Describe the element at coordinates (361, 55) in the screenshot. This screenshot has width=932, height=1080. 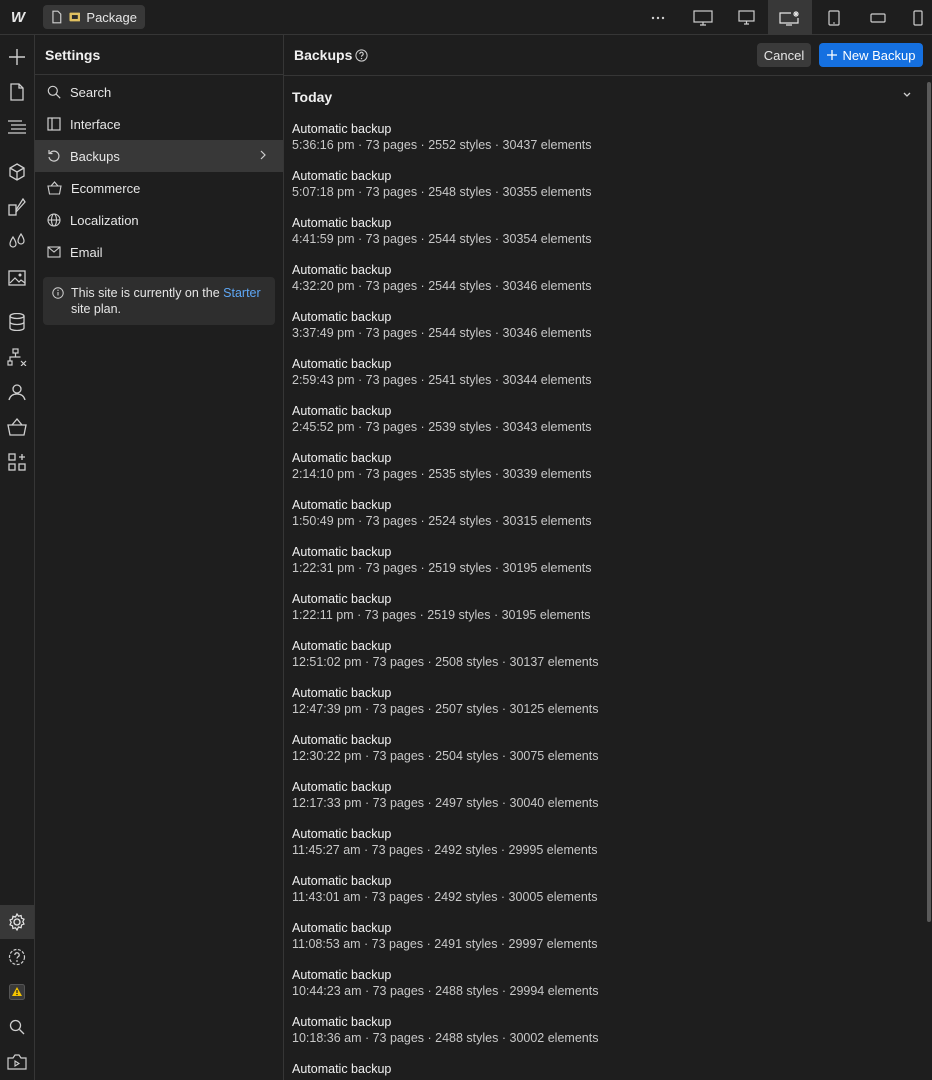
I see `help-circle-icon` at that location.